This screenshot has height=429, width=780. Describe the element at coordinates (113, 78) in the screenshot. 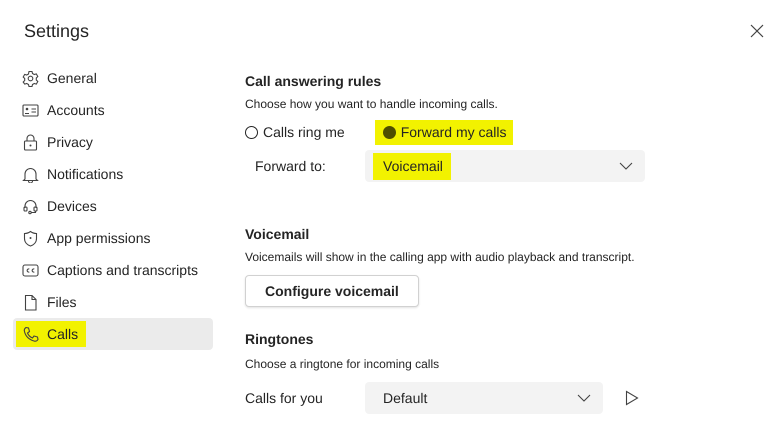

I see `sidebar-item: General` at that location.